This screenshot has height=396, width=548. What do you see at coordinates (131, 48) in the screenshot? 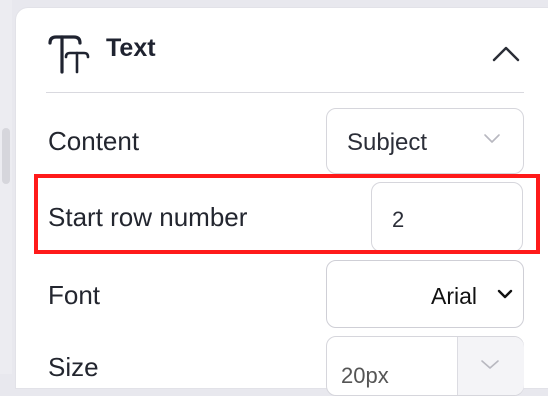
I see `section-title: Text` at bounding box center [131, 48].